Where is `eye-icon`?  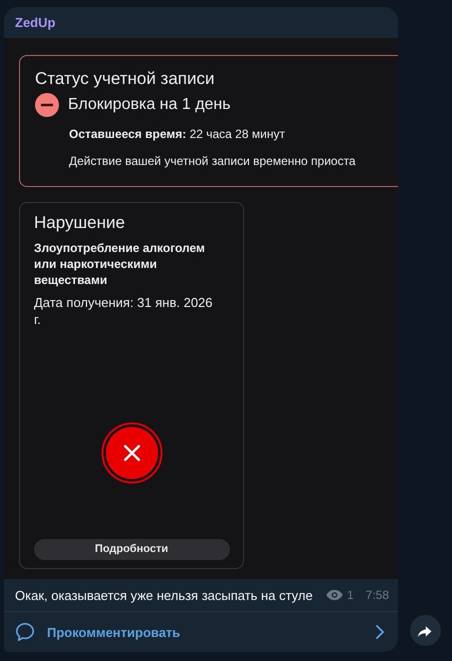
eye-icon is located at coordinates (334, 595).